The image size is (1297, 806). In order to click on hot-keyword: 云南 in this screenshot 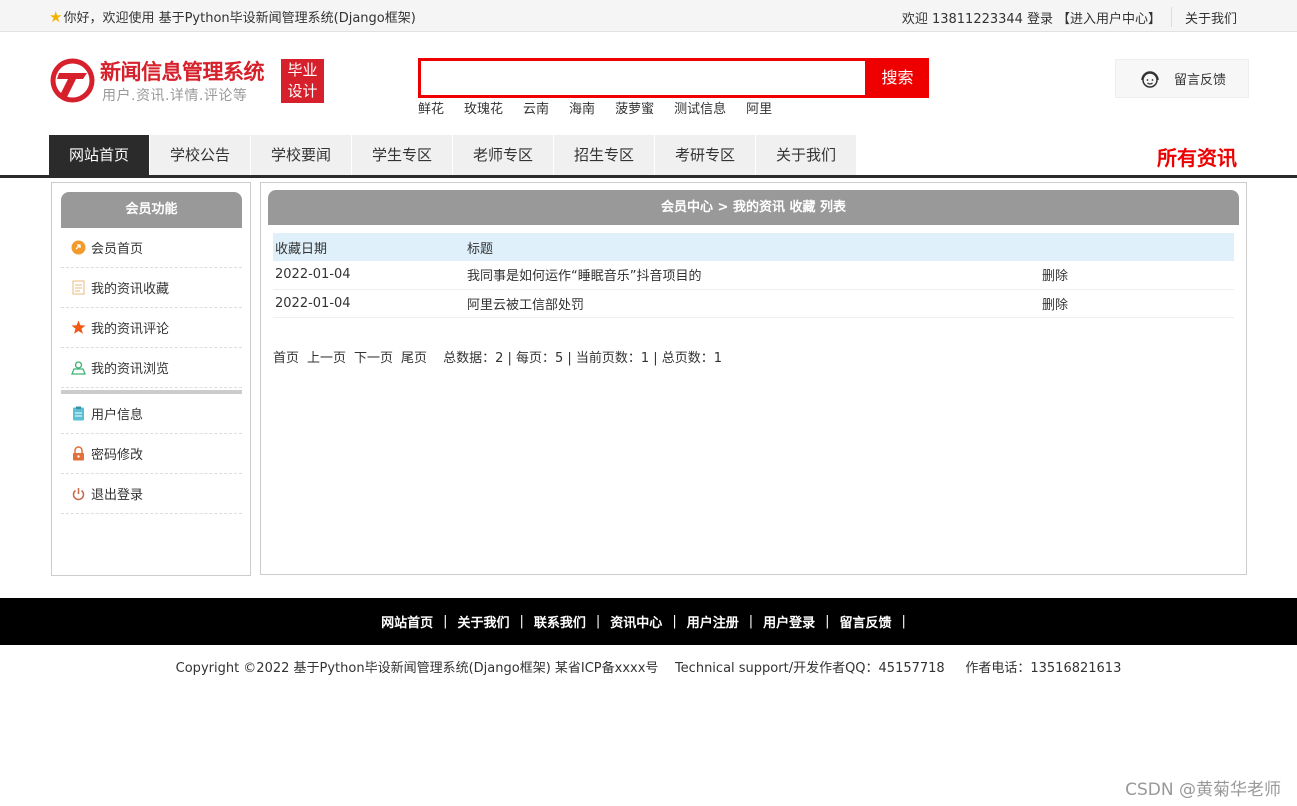, I will do `click(536, 107)`.